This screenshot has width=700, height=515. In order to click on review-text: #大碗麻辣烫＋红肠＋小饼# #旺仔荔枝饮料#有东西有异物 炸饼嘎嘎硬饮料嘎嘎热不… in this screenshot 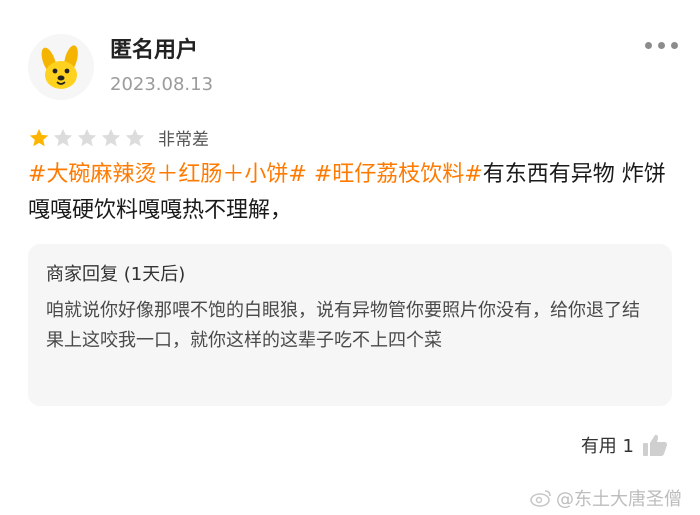, I will do `click(348, 193)`.